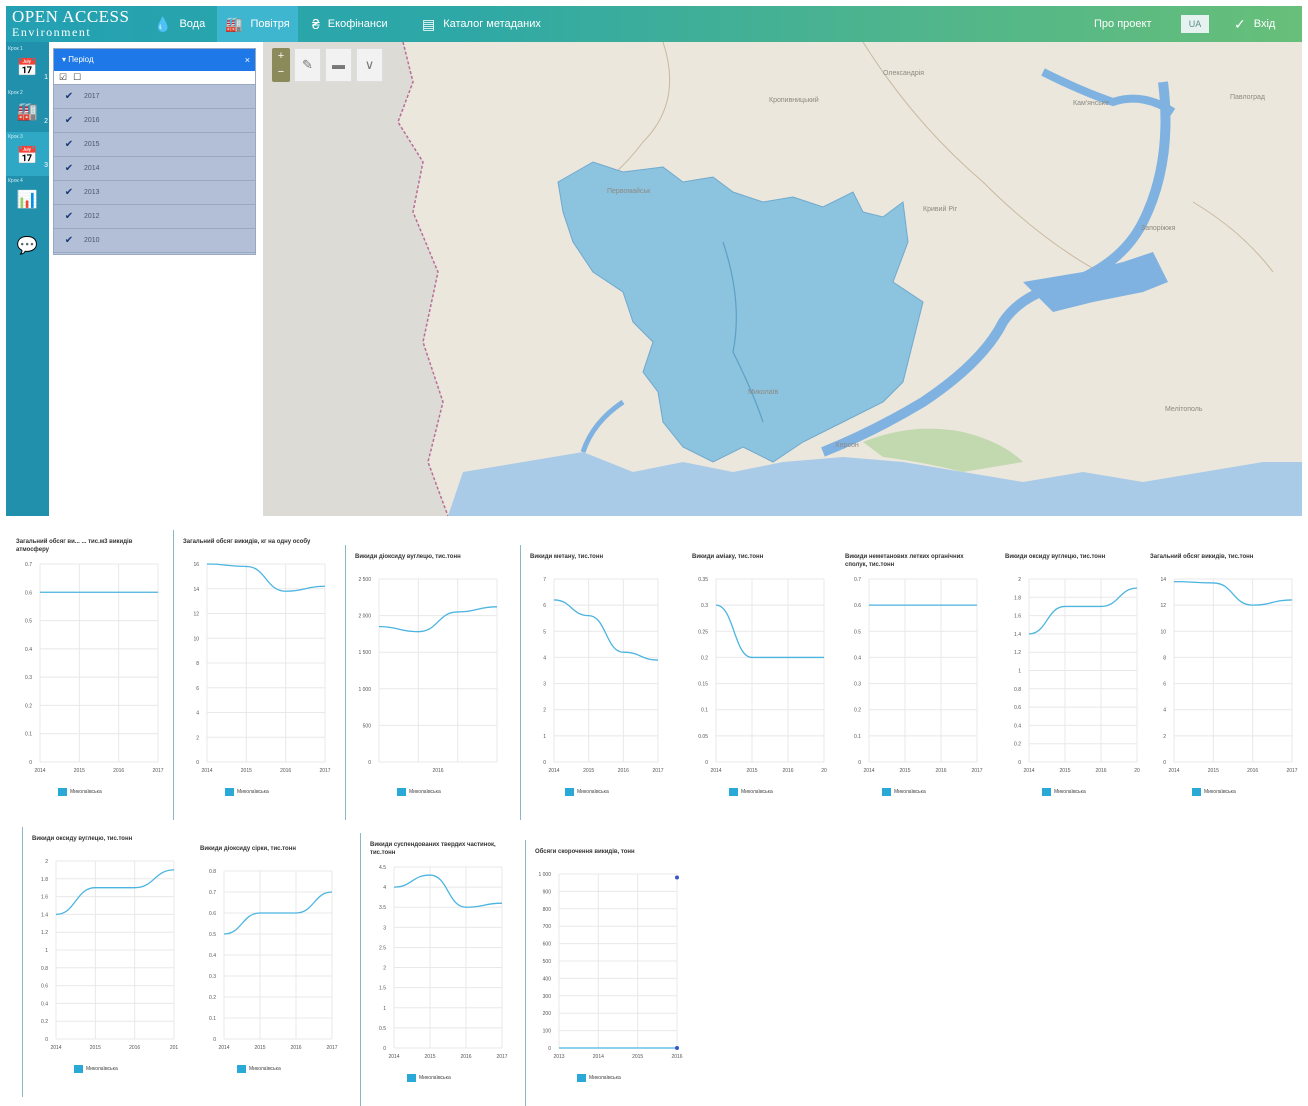 Image resolution: width=1308 pixels, height=1106 pixels. I want to click on zoom-control: + −, so click(281, 65).